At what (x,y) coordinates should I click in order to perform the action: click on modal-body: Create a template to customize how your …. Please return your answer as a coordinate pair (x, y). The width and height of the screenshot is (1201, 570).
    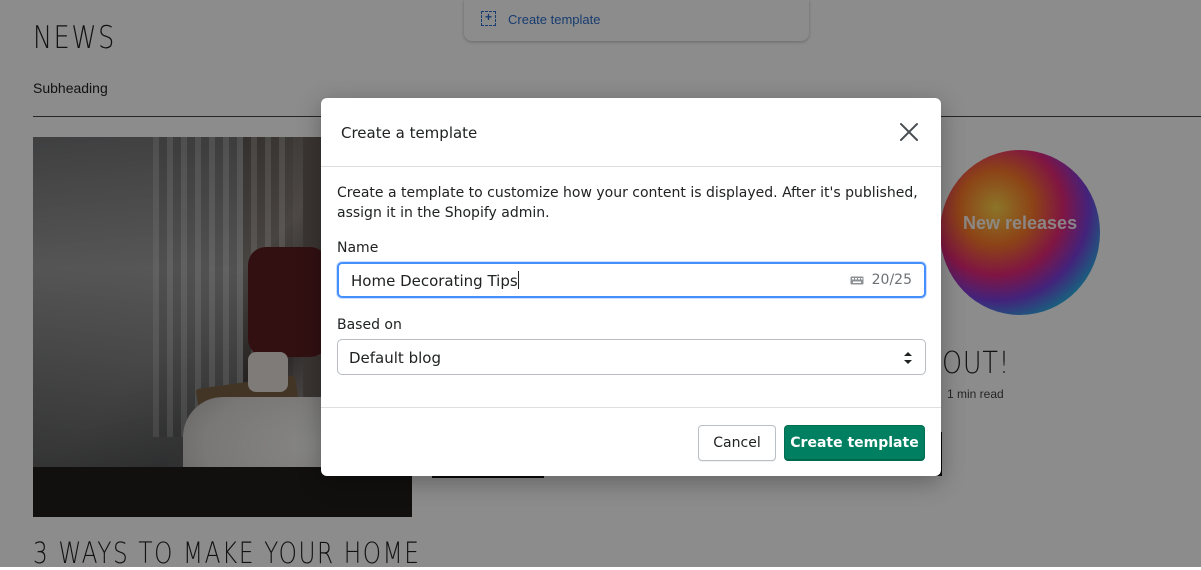
    Looking at the image, I should click on (632, 203).